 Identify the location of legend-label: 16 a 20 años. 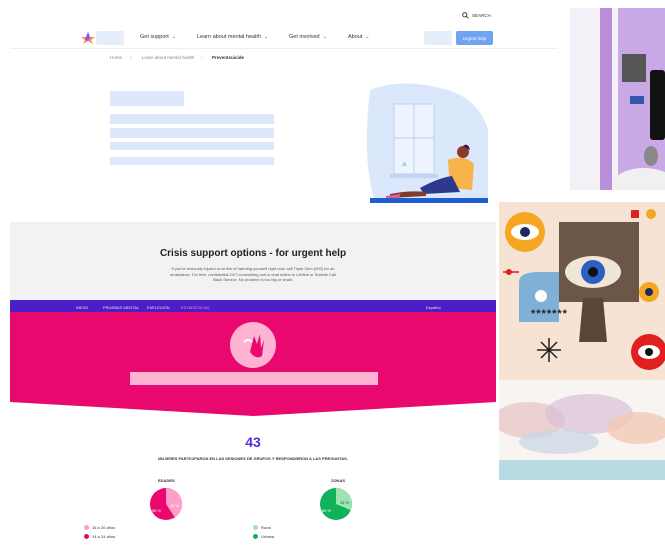
(104, 527).